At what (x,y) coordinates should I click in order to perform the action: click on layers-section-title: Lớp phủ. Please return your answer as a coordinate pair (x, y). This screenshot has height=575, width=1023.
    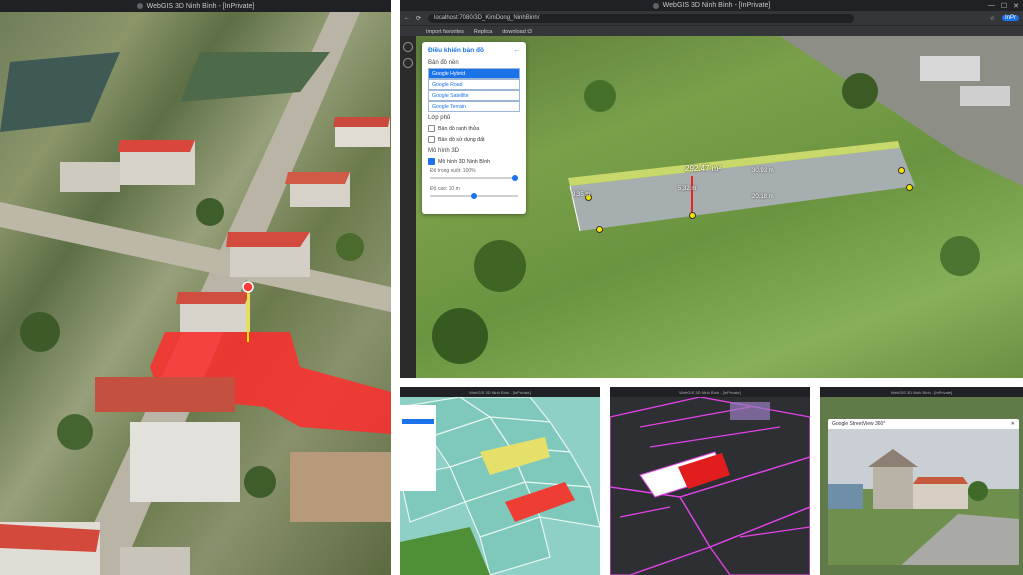
    Looking at the image, I should click on (439, 118).